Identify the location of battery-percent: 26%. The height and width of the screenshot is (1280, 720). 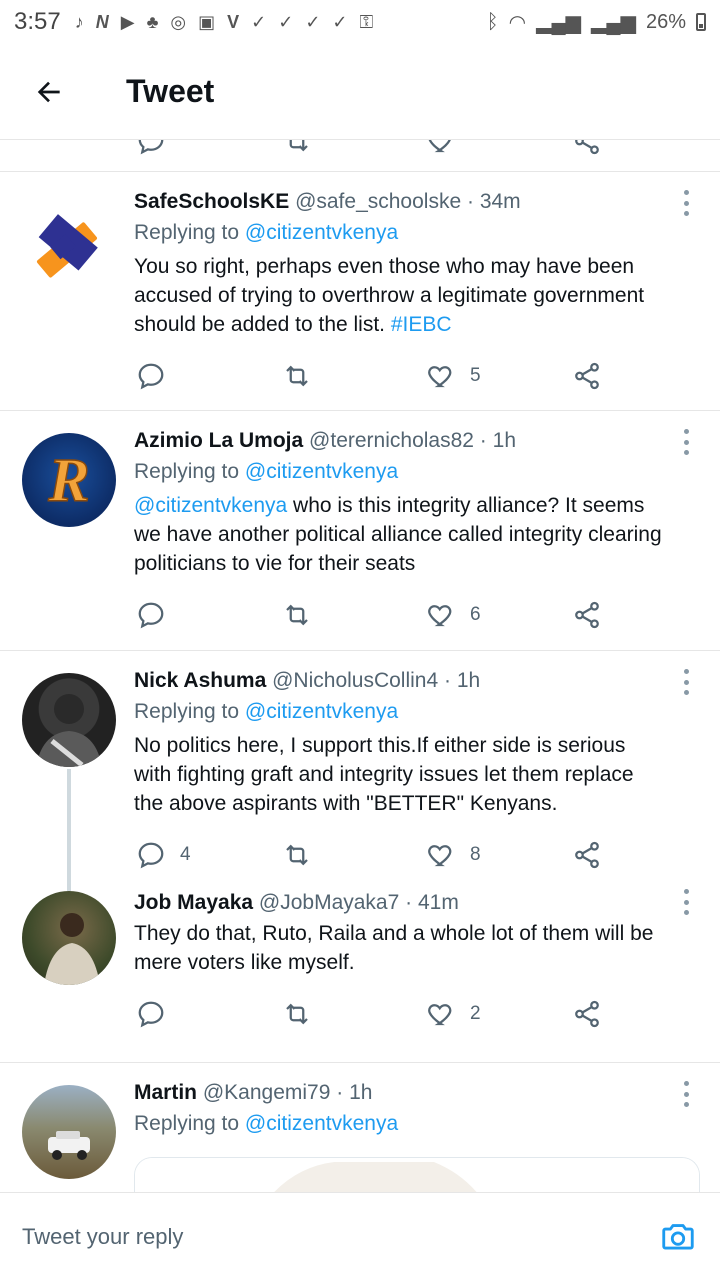
(665, 21).